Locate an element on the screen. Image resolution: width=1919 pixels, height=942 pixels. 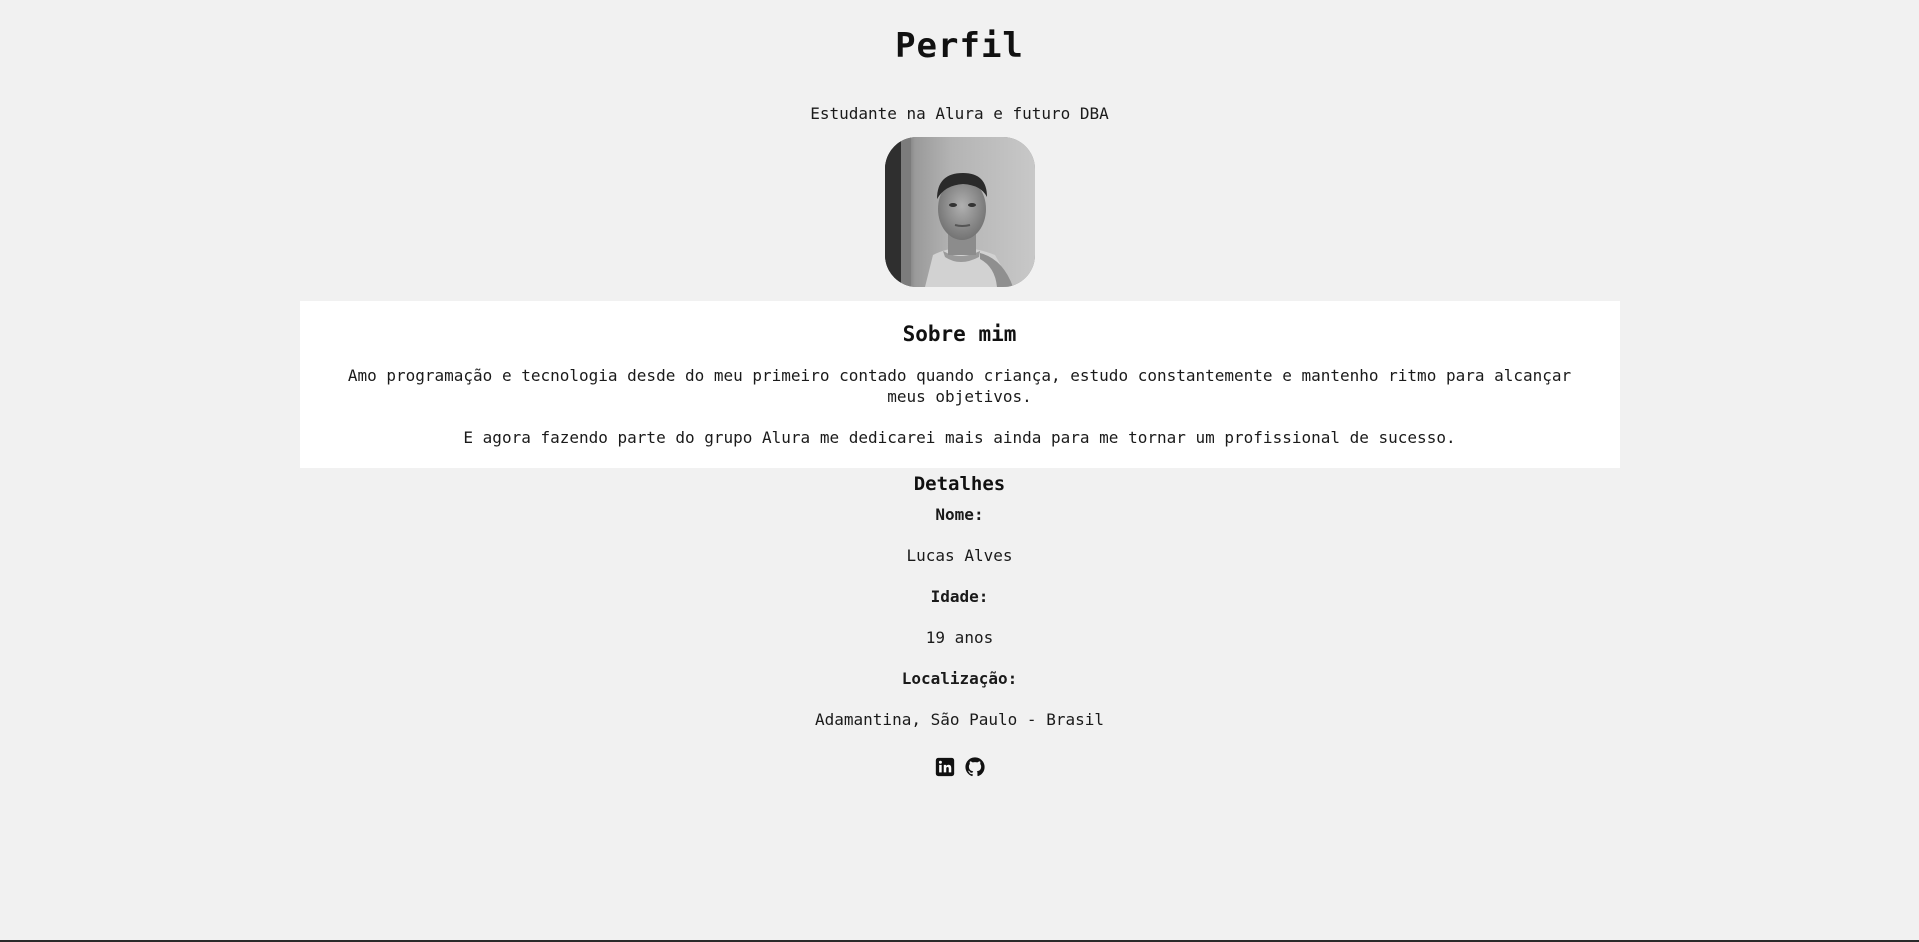
location-label: Localização: is located at coordinates (959, 678).